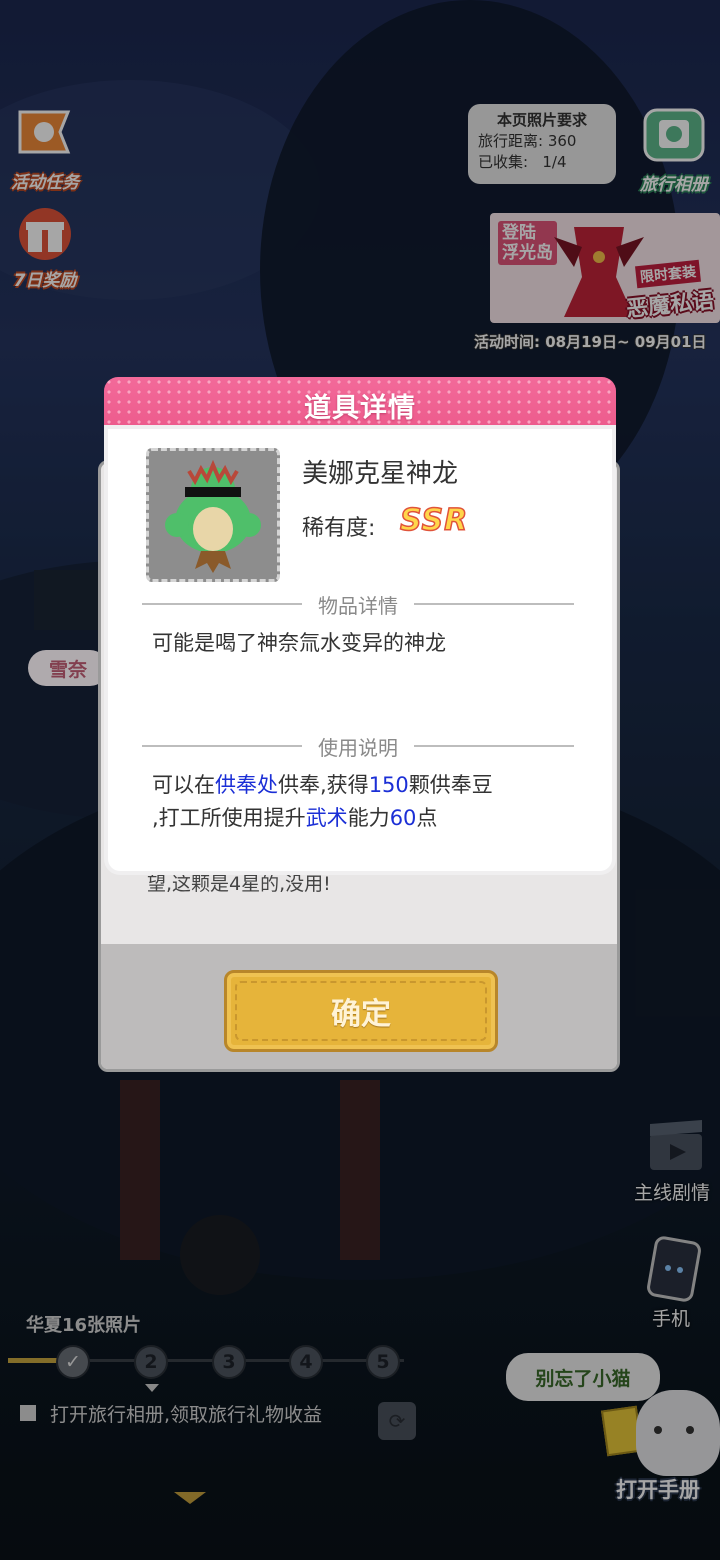  What do you see at coordinates (434, 520) in the screenshot?
I see `rarity-badge: SSR` at bounding box center [434, 520].